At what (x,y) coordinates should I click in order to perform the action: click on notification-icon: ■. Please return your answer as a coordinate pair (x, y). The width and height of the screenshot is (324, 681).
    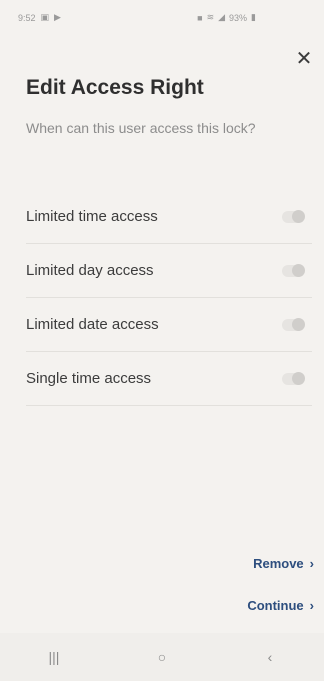
    Looking at the image, I should click on (200, 17).